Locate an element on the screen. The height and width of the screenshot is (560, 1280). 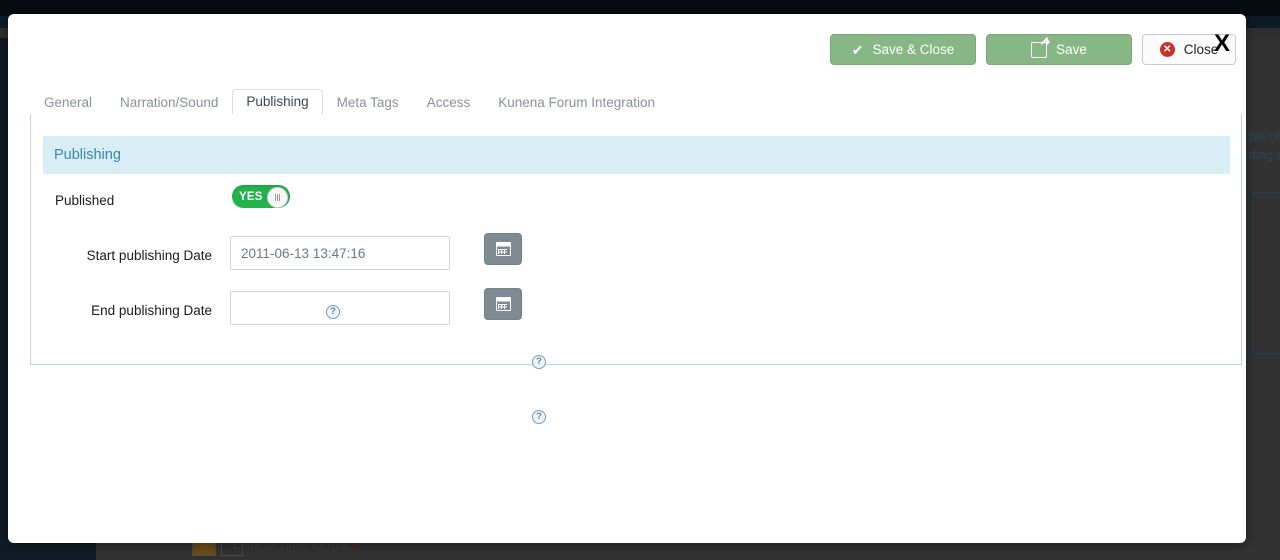
tab-publishing: Publishing is located at coordinates (277, 102).